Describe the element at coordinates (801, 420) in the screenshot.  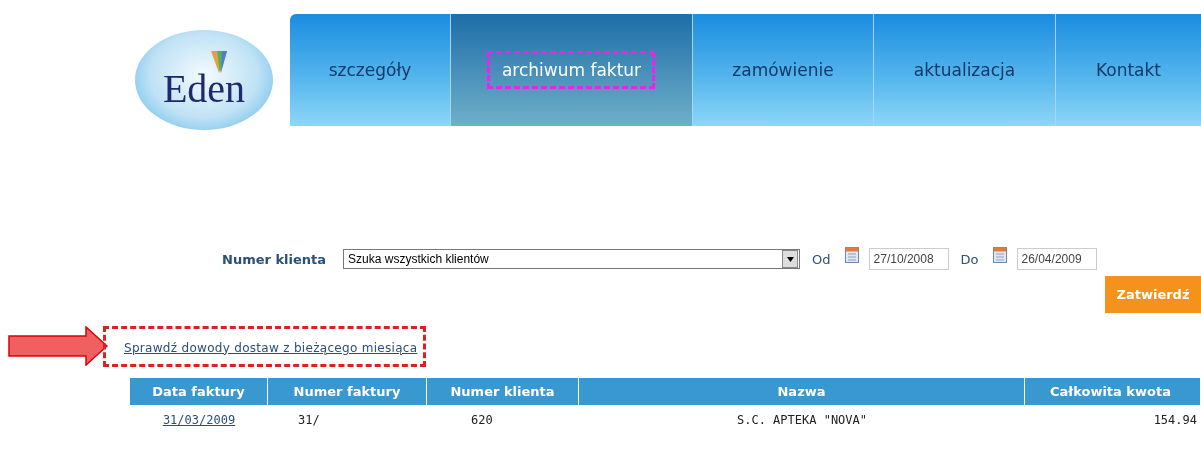
I see `table-cell: S.C. APTEKA "NOVA"` at that location.